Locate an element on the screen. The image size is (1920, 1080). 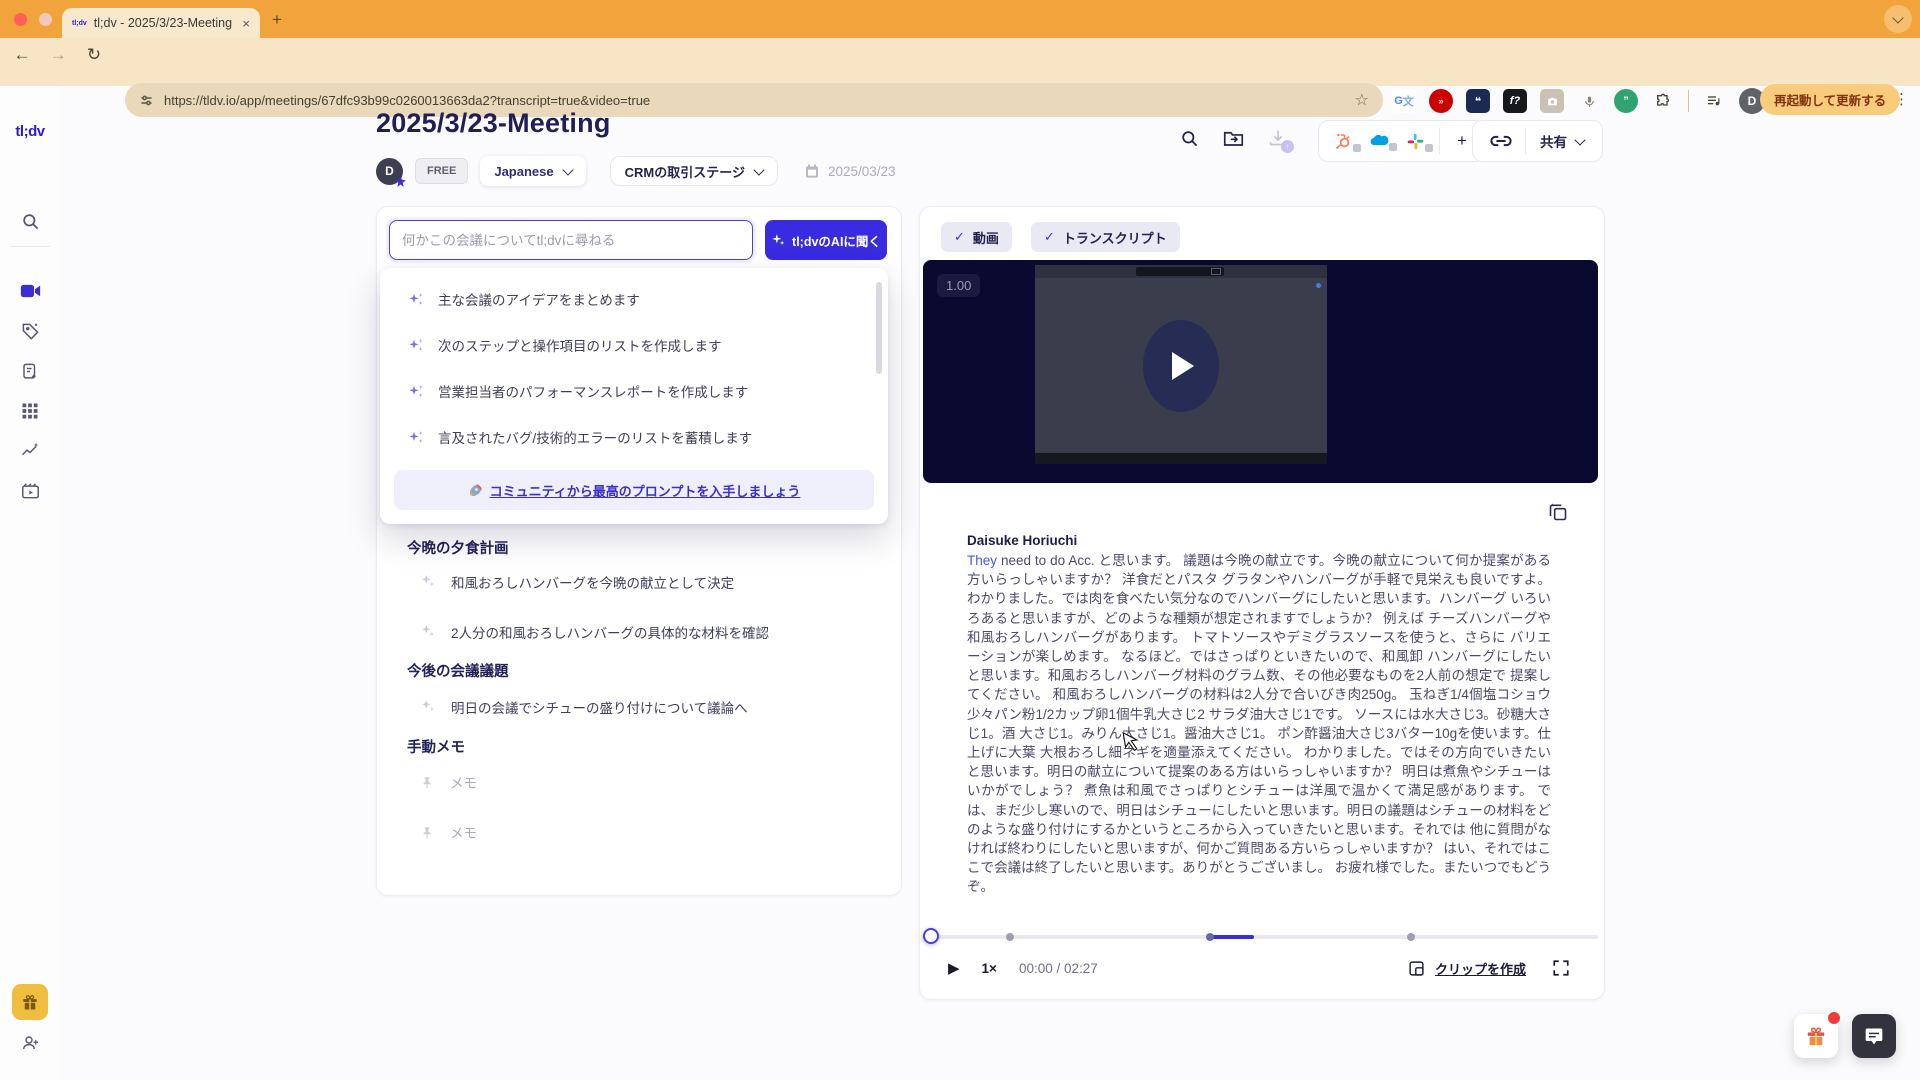
search-icon is located at coordinates (1190, 138).